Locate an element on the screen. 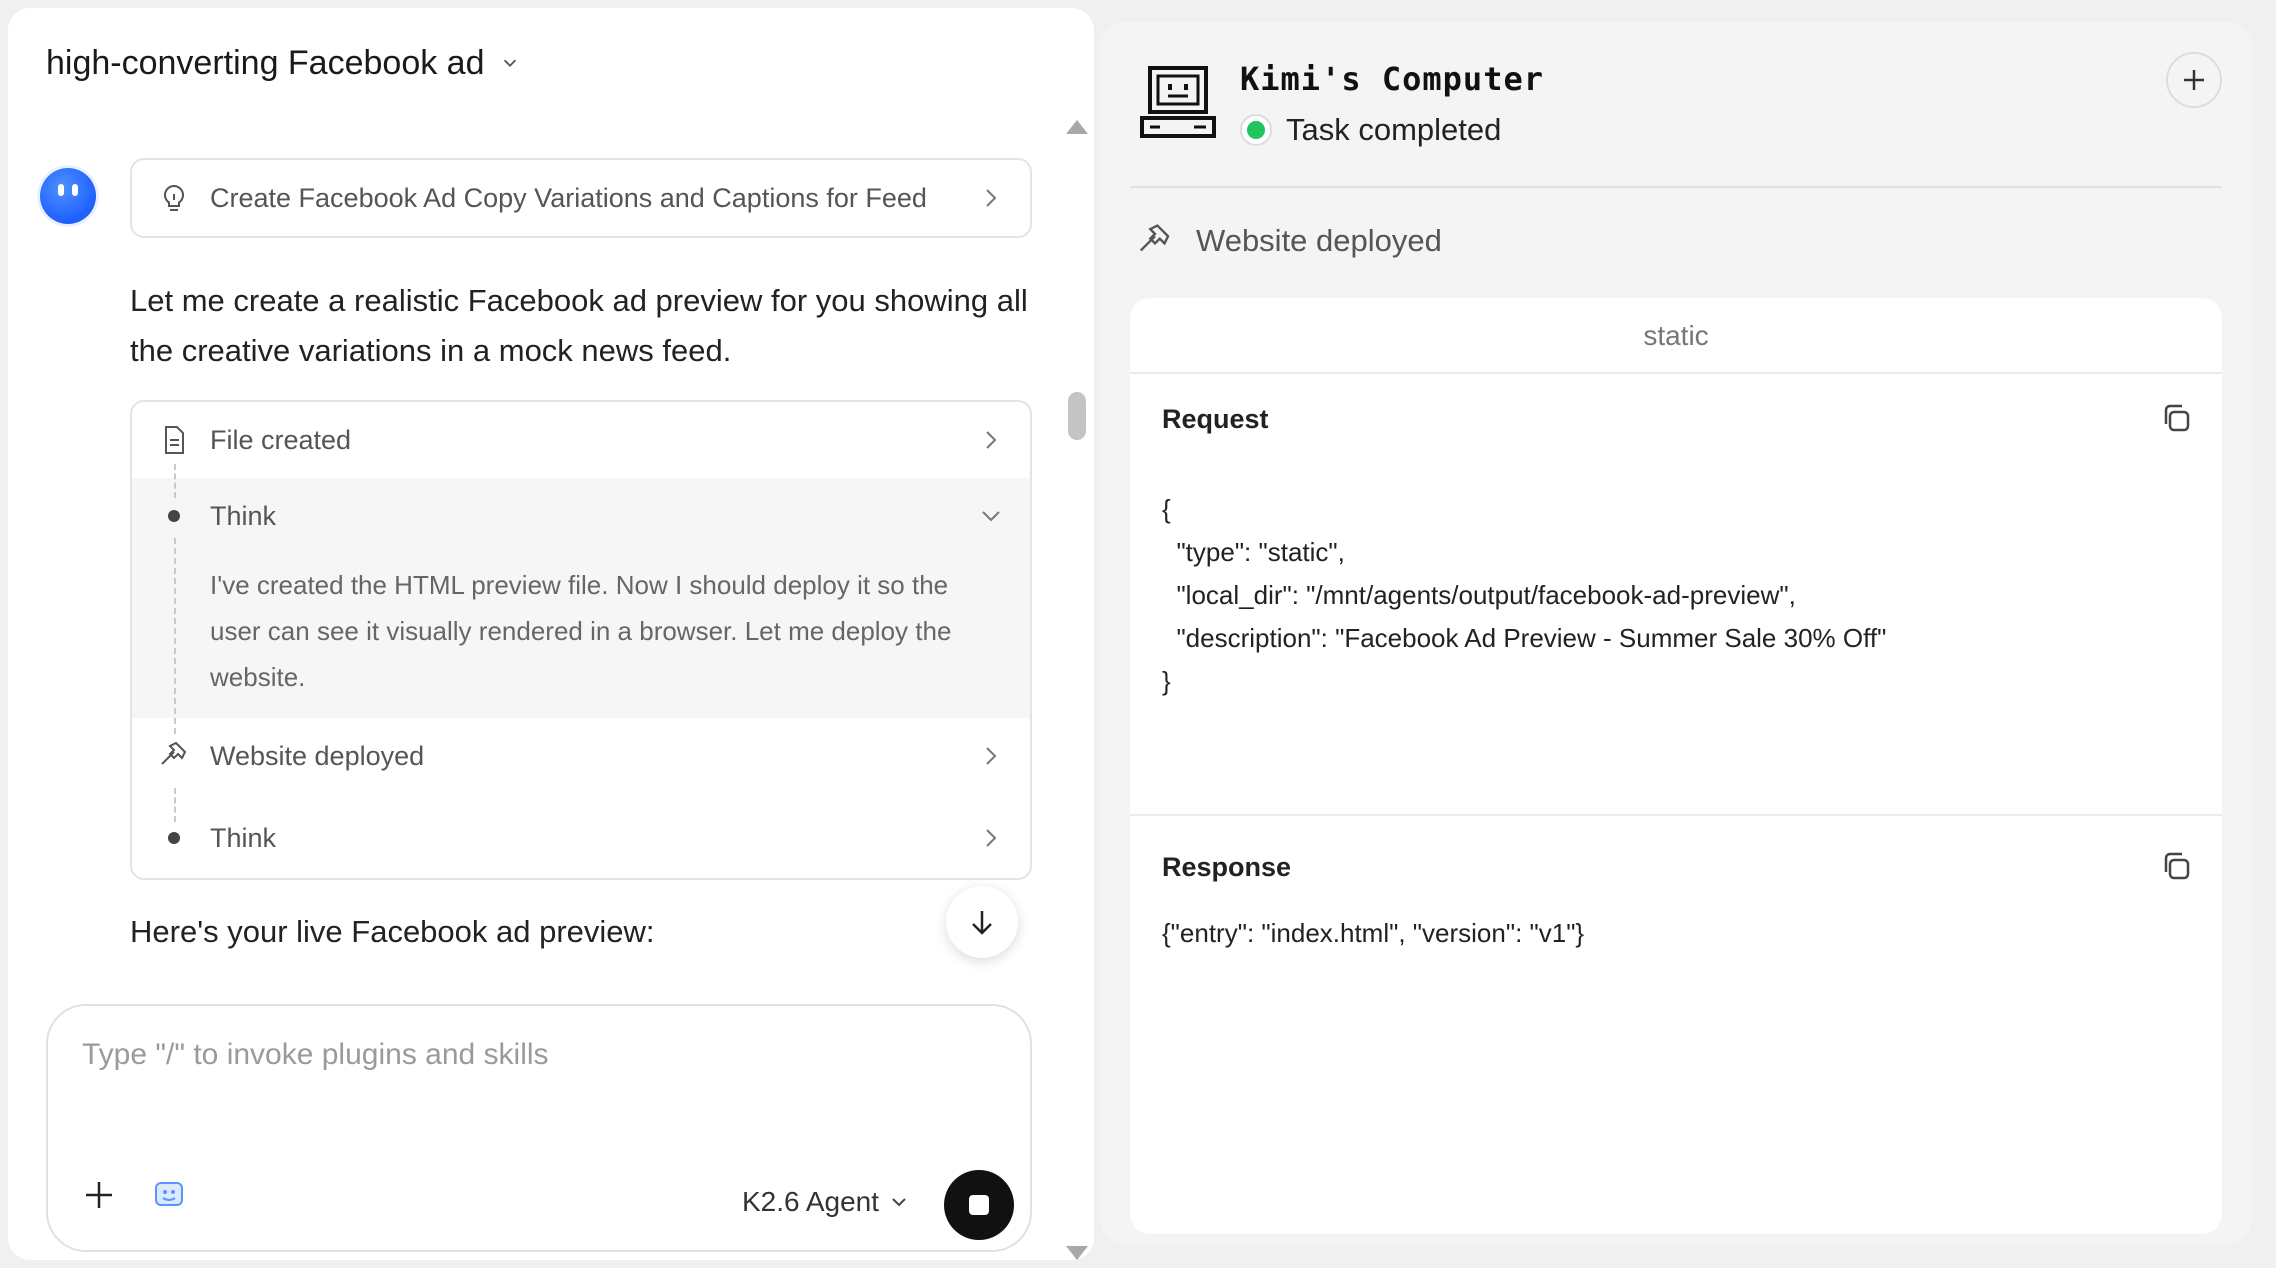  file-icon is located at coordinates (174, 440).